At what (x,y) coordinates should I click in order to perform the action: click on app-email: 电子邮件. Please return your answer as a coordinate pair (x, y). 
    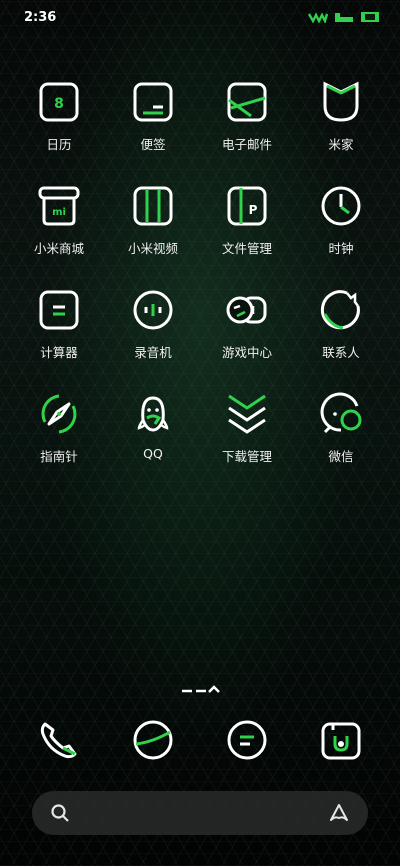
    Looking at the image, I should click on (247, 115).